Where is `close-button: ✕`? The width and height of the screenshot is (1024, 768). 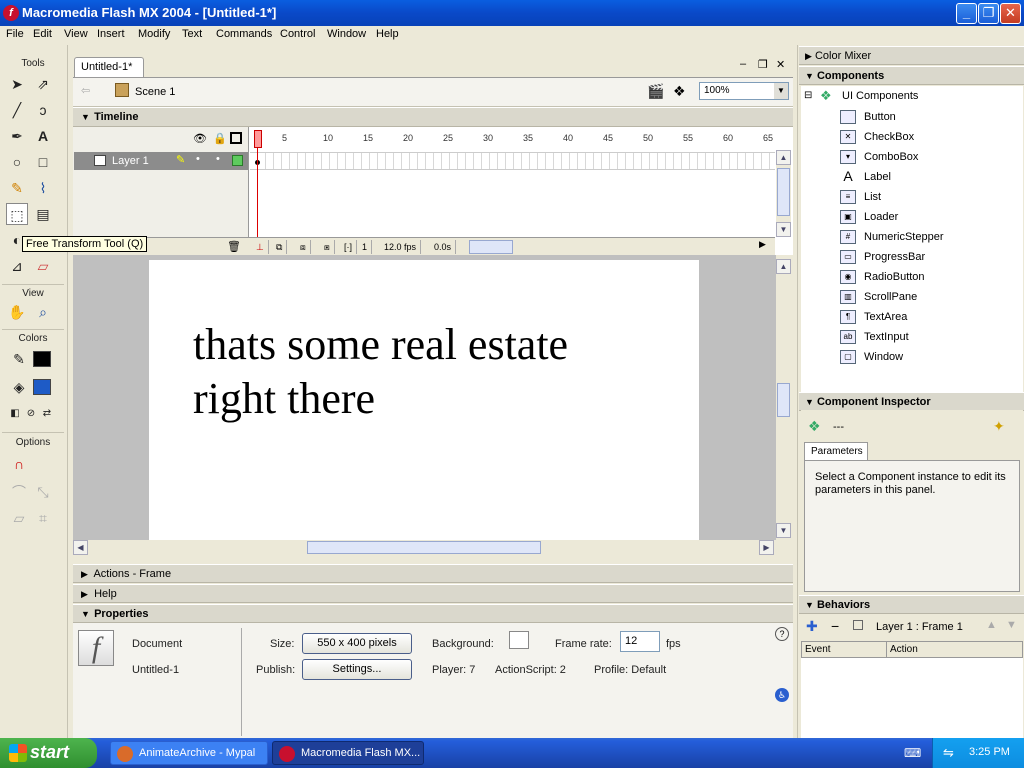
close-button: ✕ is located at coordinates (1010, 13).